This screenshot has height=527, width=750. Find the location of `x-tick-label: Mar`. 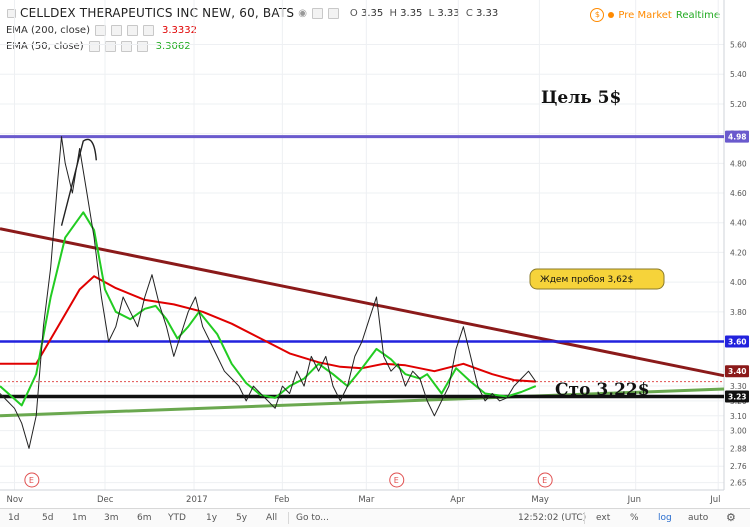

x-tick-label: Mar is located at coordinates (366, 500).